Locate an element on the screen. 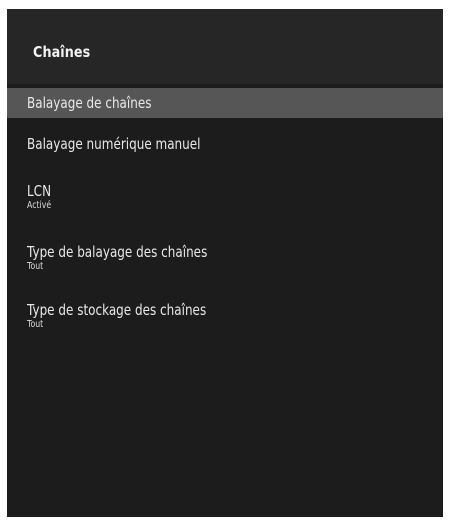 Image resolution: width=449 pixels, height=523 pixels. menu-item-channel-scan: Balayage de chaînes is located at coordinates (225, 103).